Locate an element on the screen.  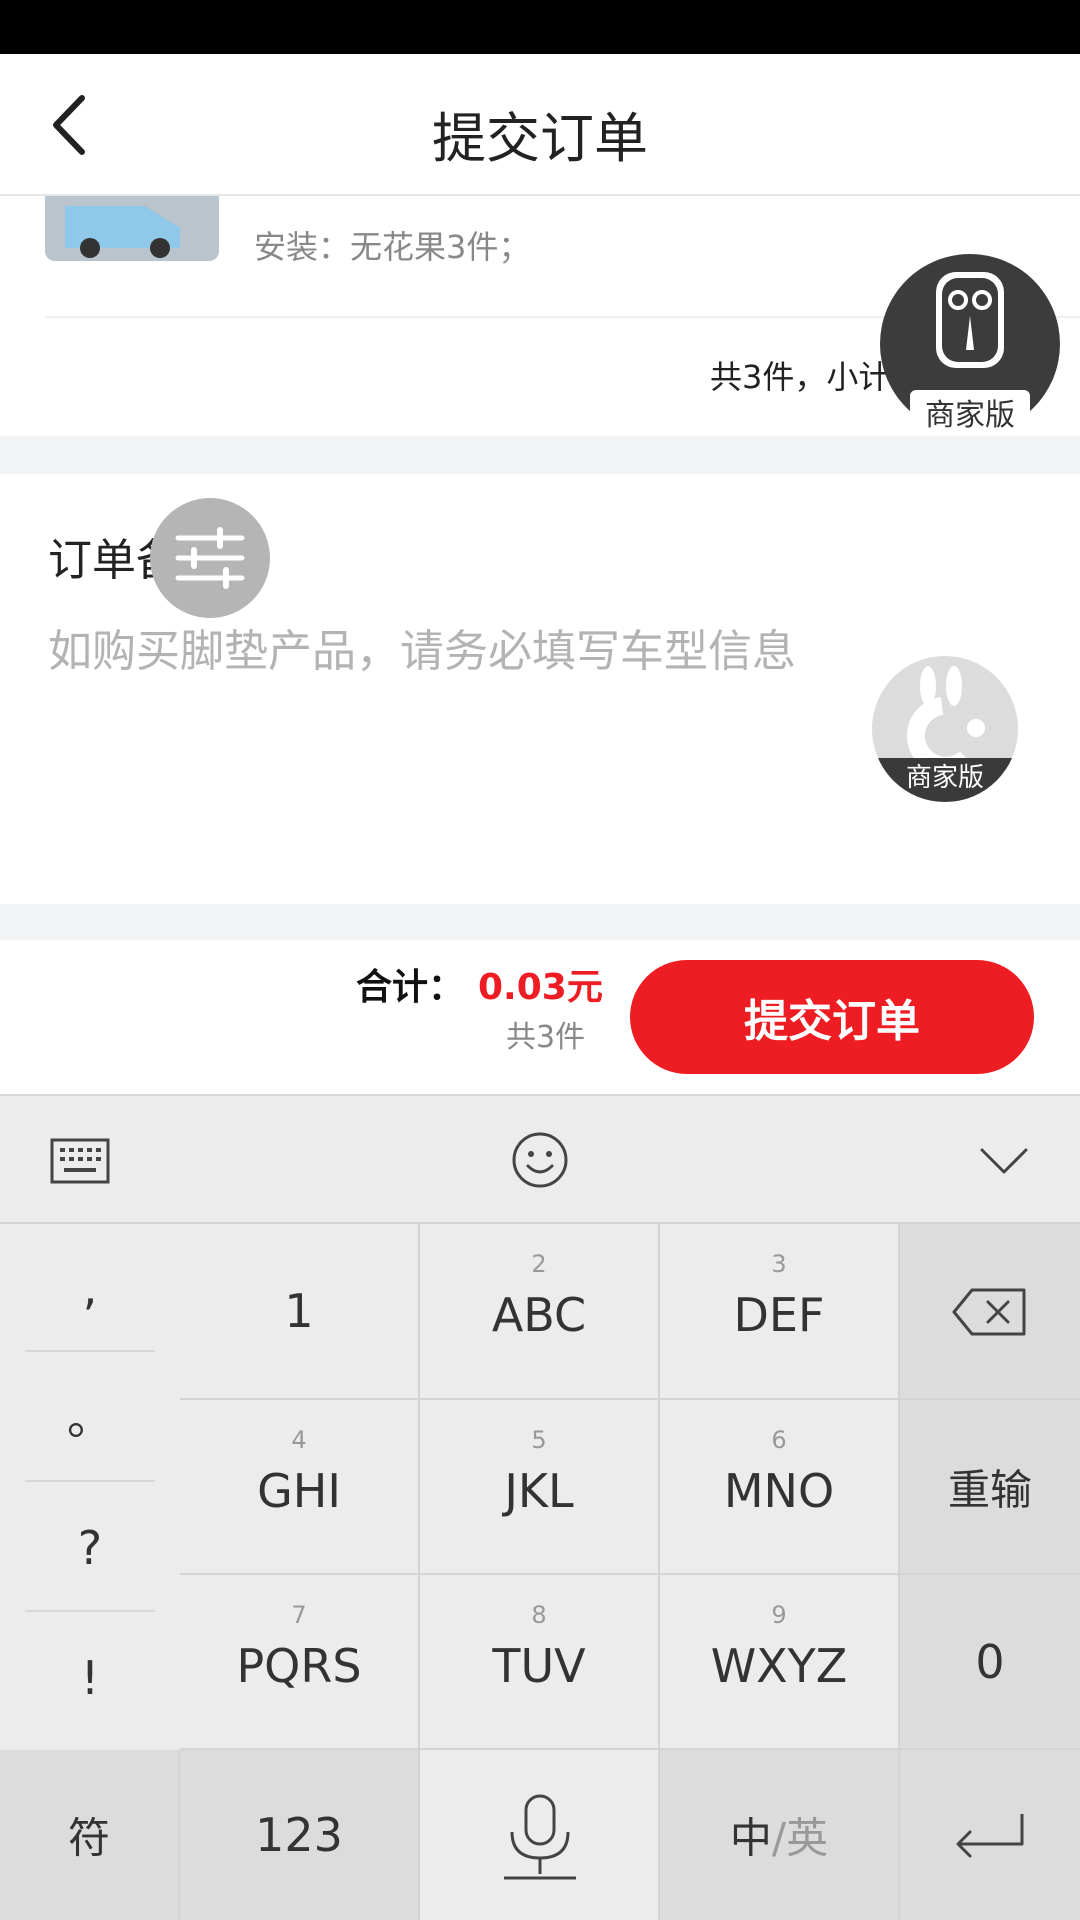
backspace-icon is located at coordinates (989, 1312).